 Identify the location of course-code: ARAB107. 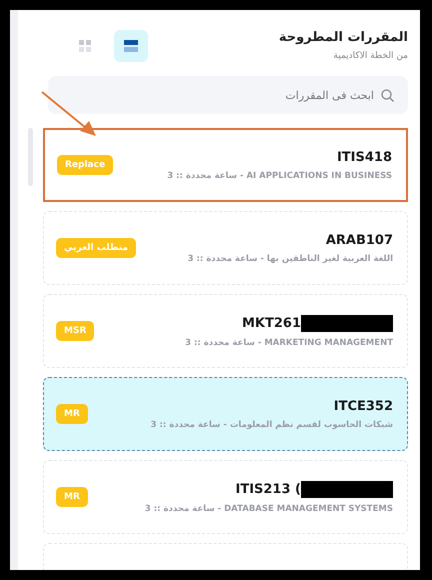
(359, 240).